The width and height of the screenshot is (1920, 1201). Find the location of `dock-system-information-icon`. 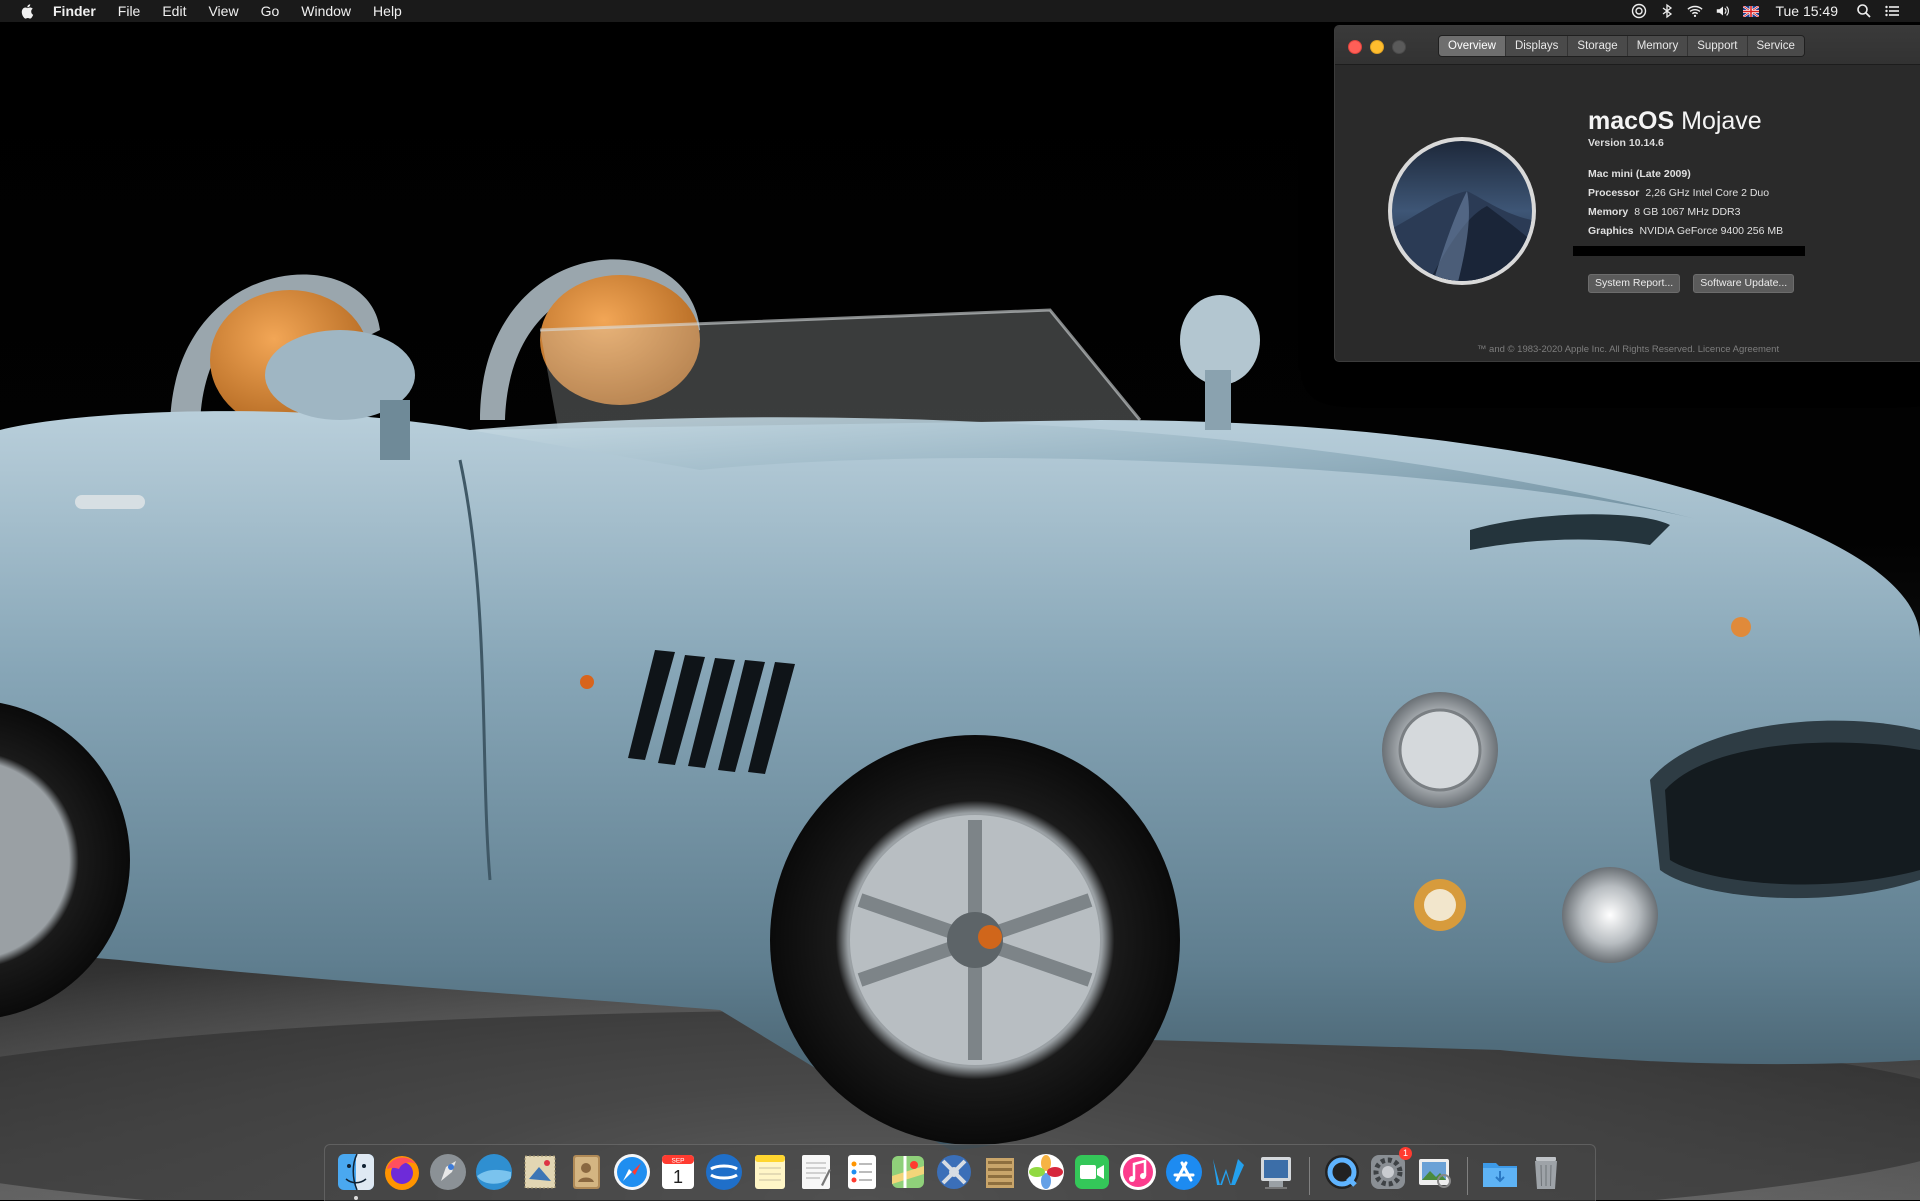

dock-system-information-icon is located at coordinates (1276, 1172).